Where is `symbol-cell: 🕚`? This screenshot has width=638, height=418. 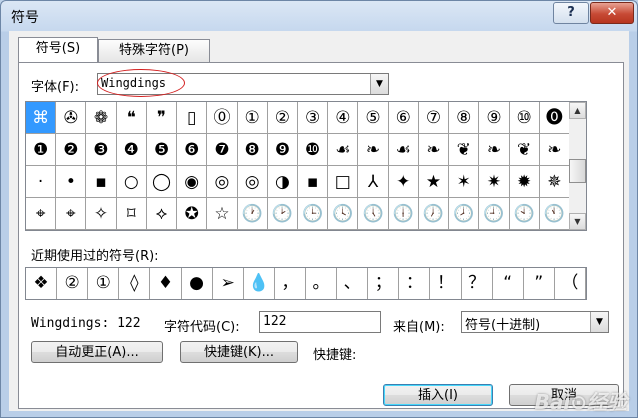
symbol-cell: 🕚 is located at coordinates (554, 214).